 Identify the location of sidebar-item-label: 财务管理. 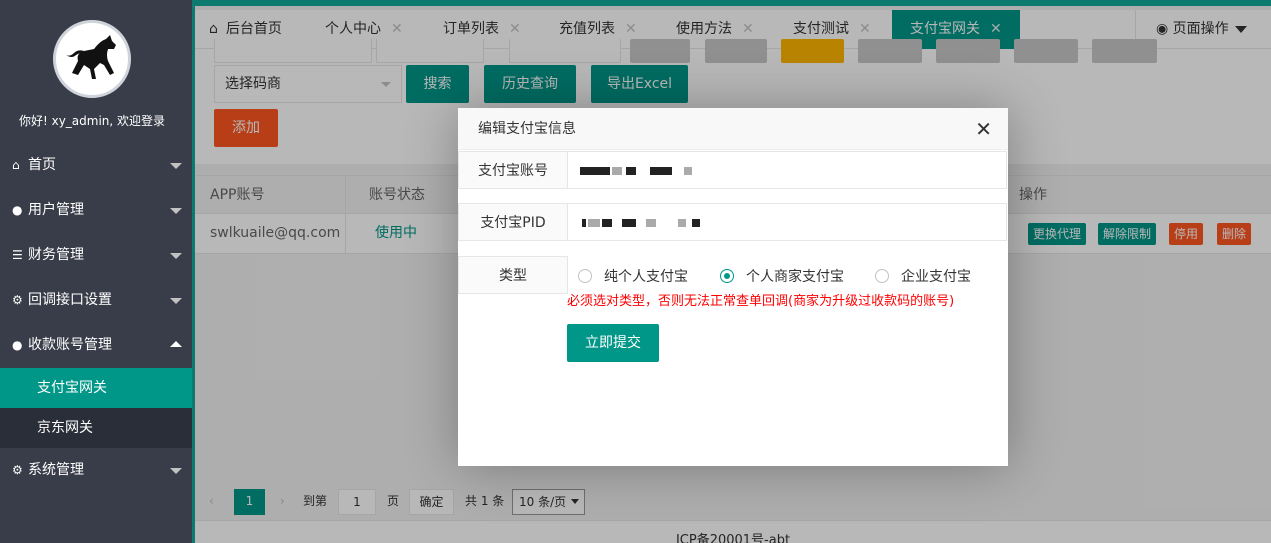
(56, 255).